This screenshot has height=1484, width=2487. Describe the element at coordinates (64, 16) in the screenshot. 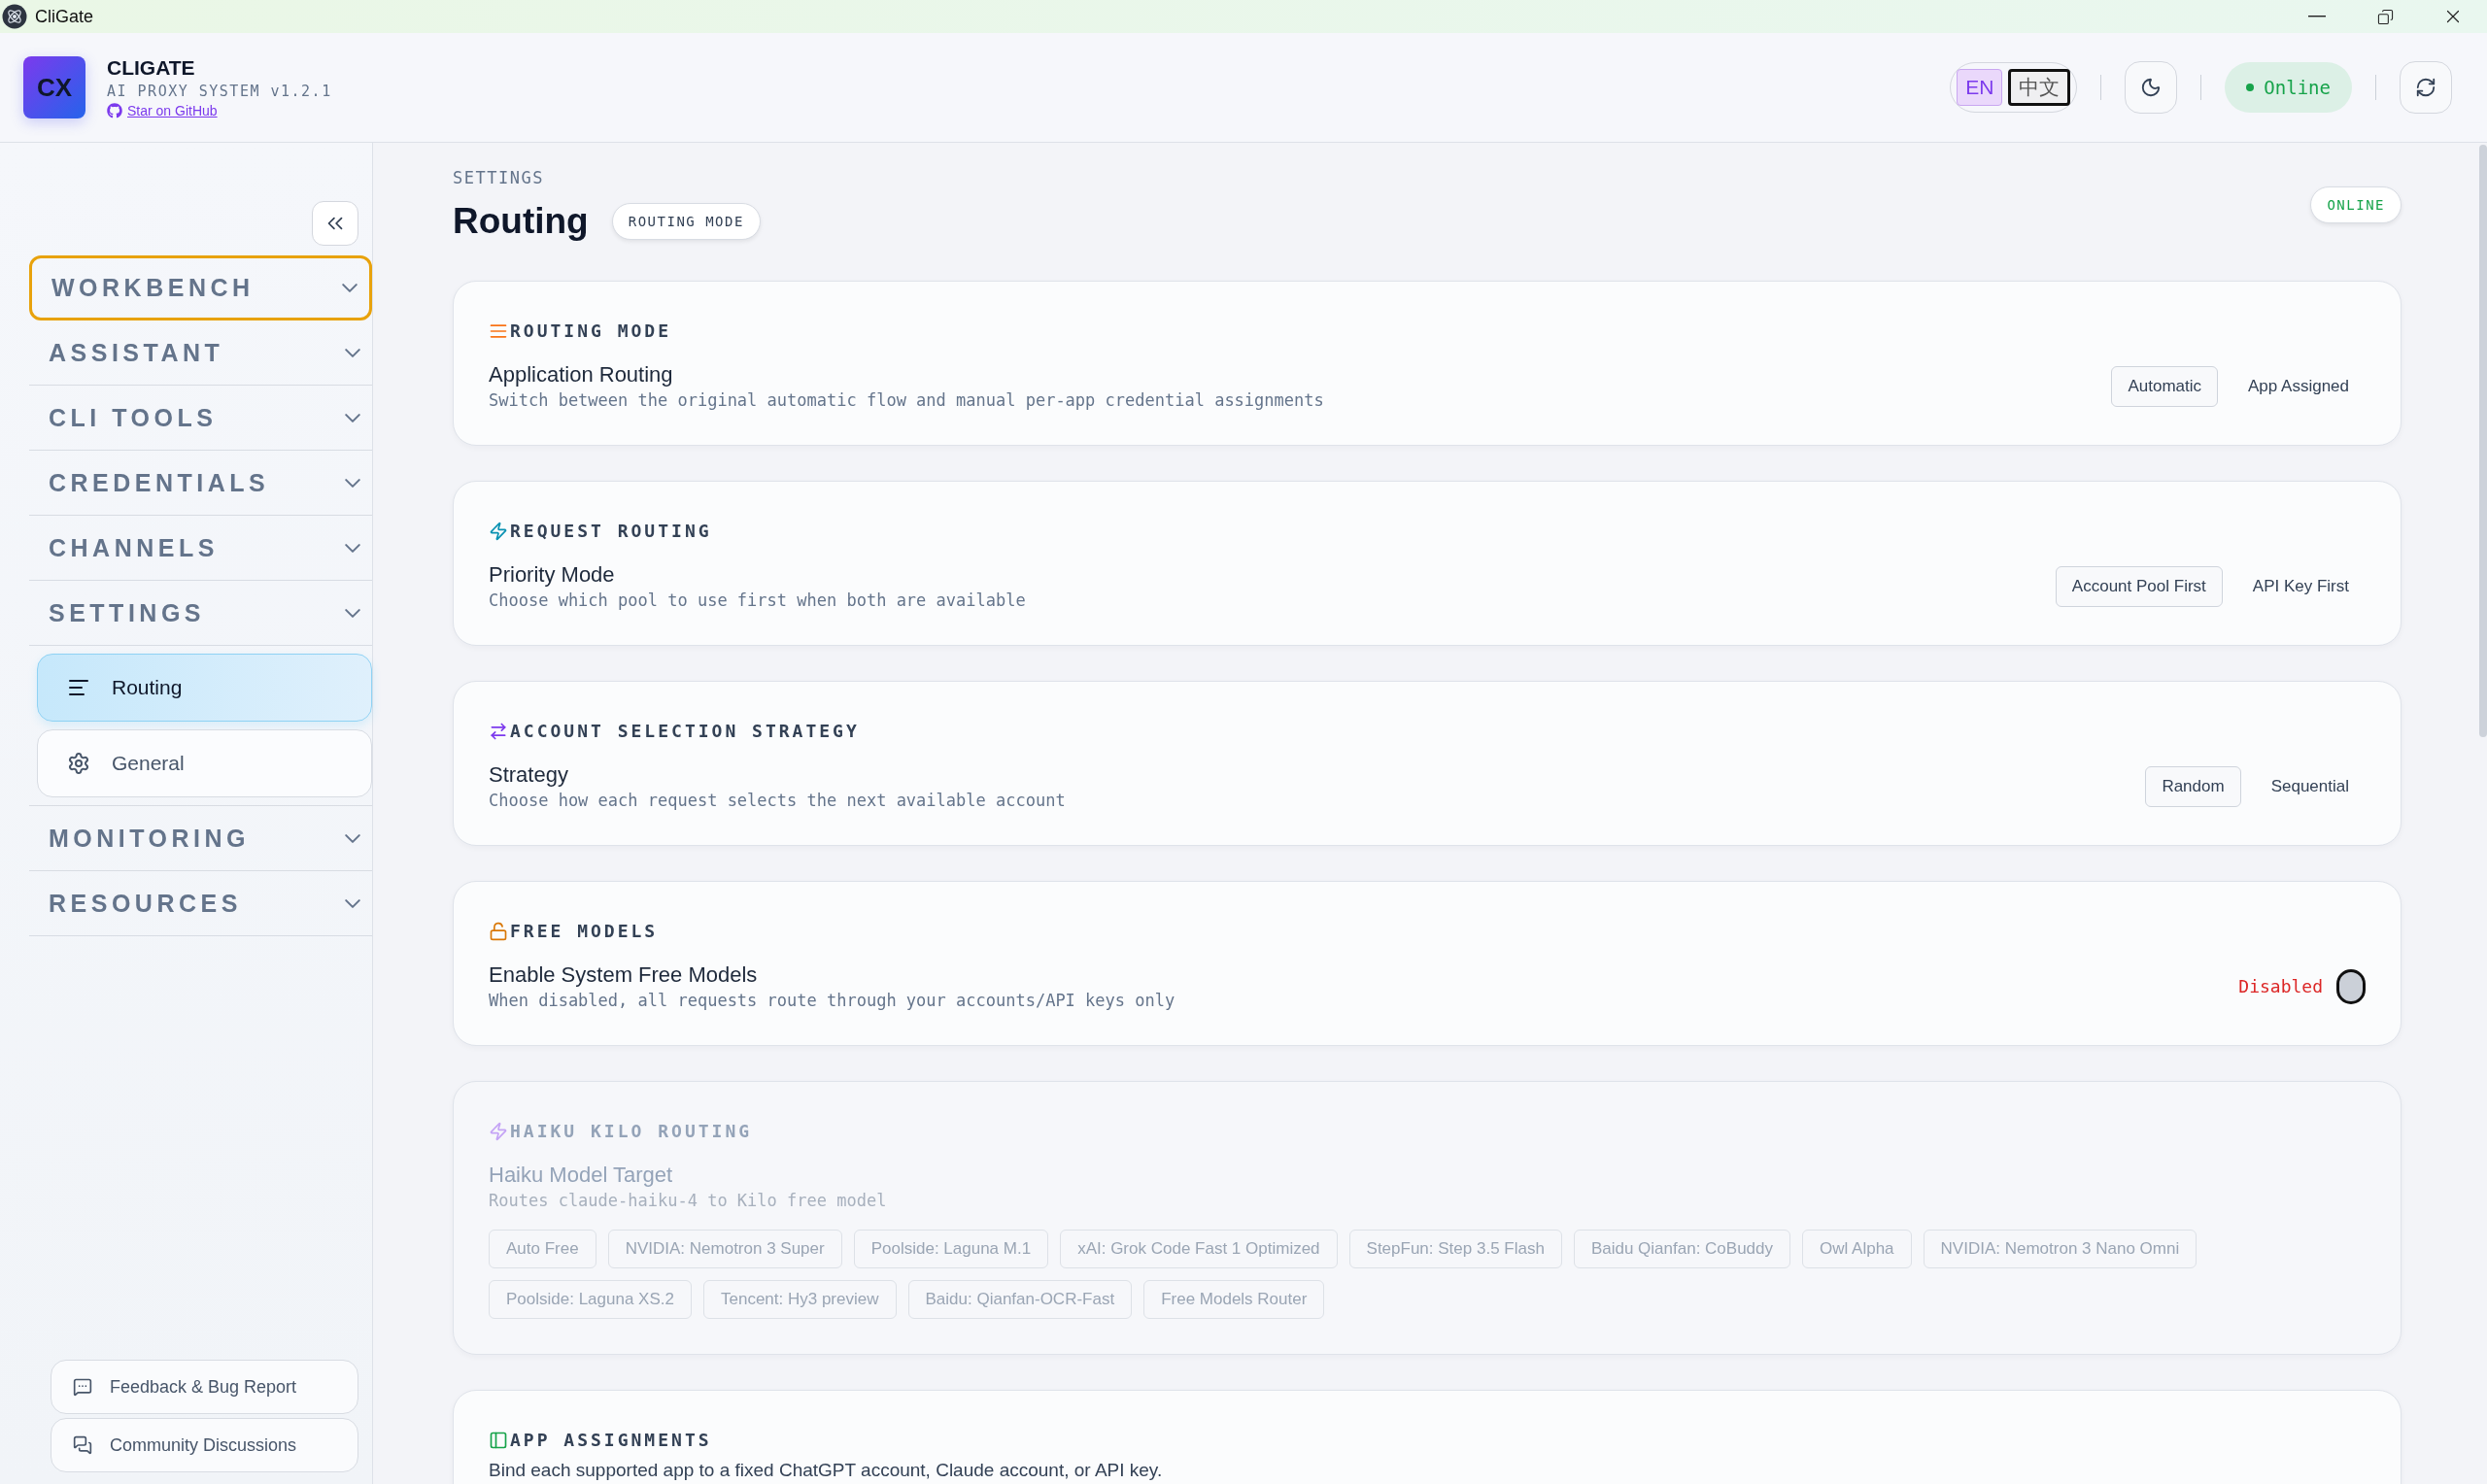

I see `window-title: CliGate` at that location.